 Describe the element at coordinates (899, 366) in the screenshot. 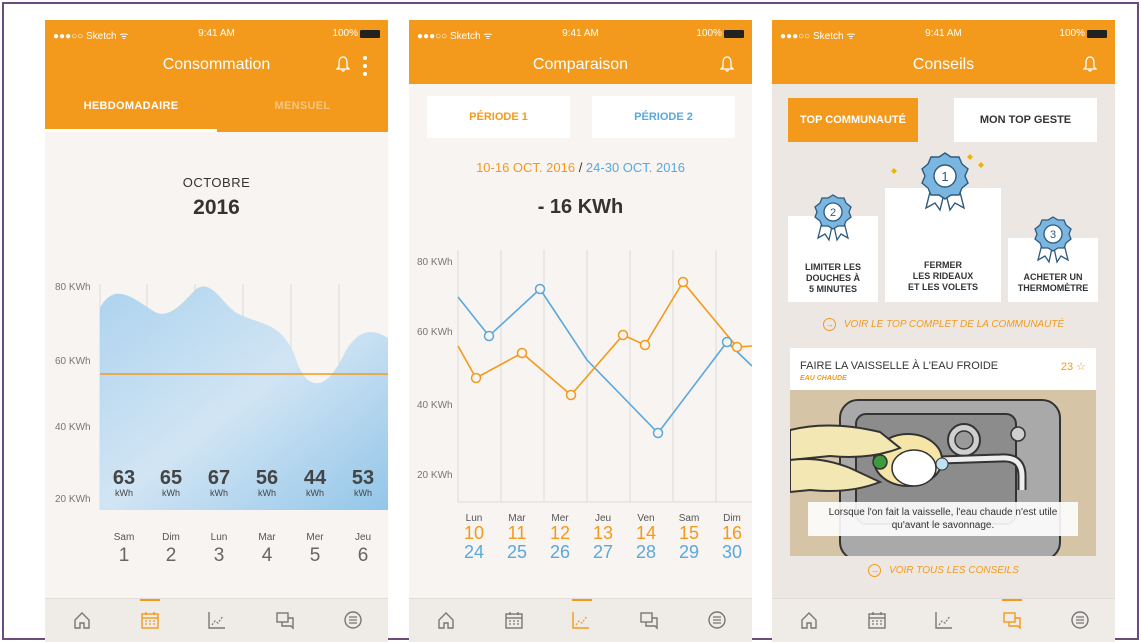

I see `tip-title: FAIRE LA VAISSELLE À L'EAU FROIDE` at that location.